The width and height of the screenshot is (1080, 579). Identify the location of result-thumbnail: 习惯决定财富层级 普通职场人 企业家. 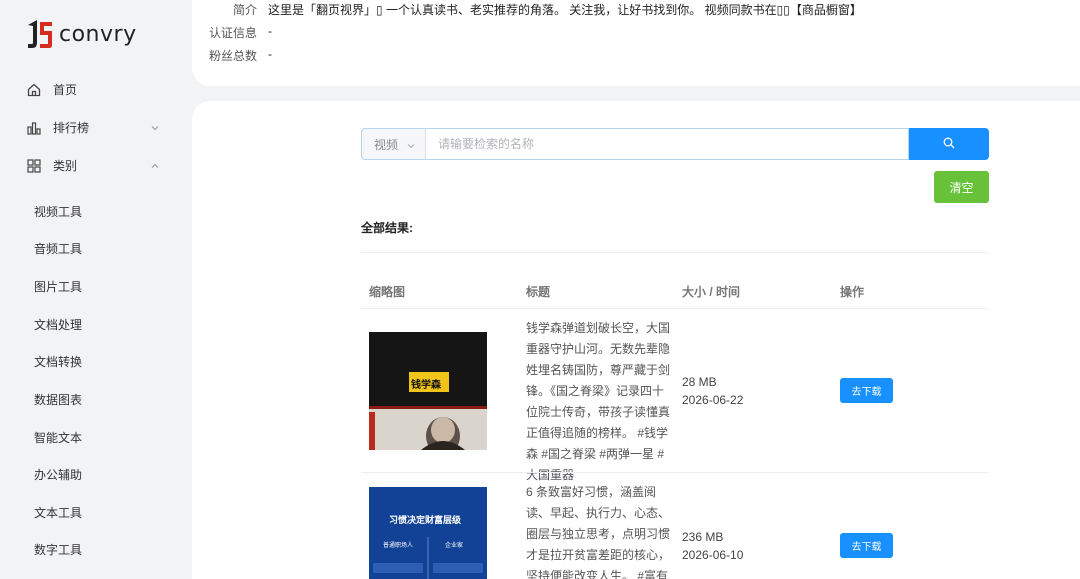
(428, 533).